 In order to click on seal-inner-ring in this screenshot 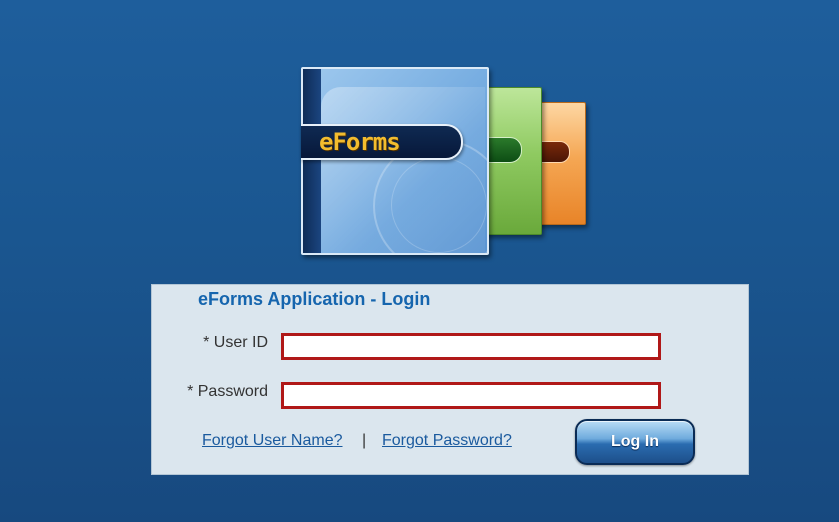, I will do `click(439, 205)`.